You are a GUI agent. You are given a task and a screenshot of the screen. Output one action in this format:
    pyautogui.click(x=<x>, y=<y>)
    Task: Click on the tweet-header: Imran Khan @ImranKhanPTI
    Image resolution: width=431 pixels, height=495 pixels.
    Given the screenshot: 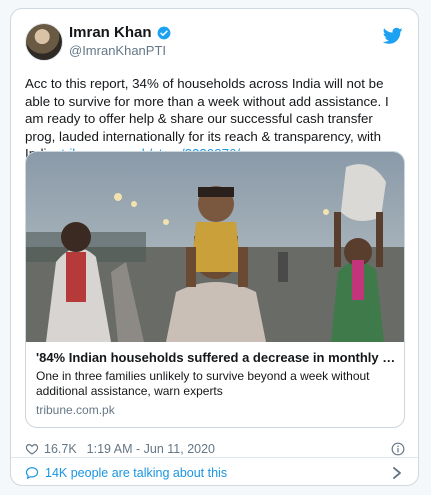 What is the action you would take?
    pyautogui.click(x=215, y=43)
    